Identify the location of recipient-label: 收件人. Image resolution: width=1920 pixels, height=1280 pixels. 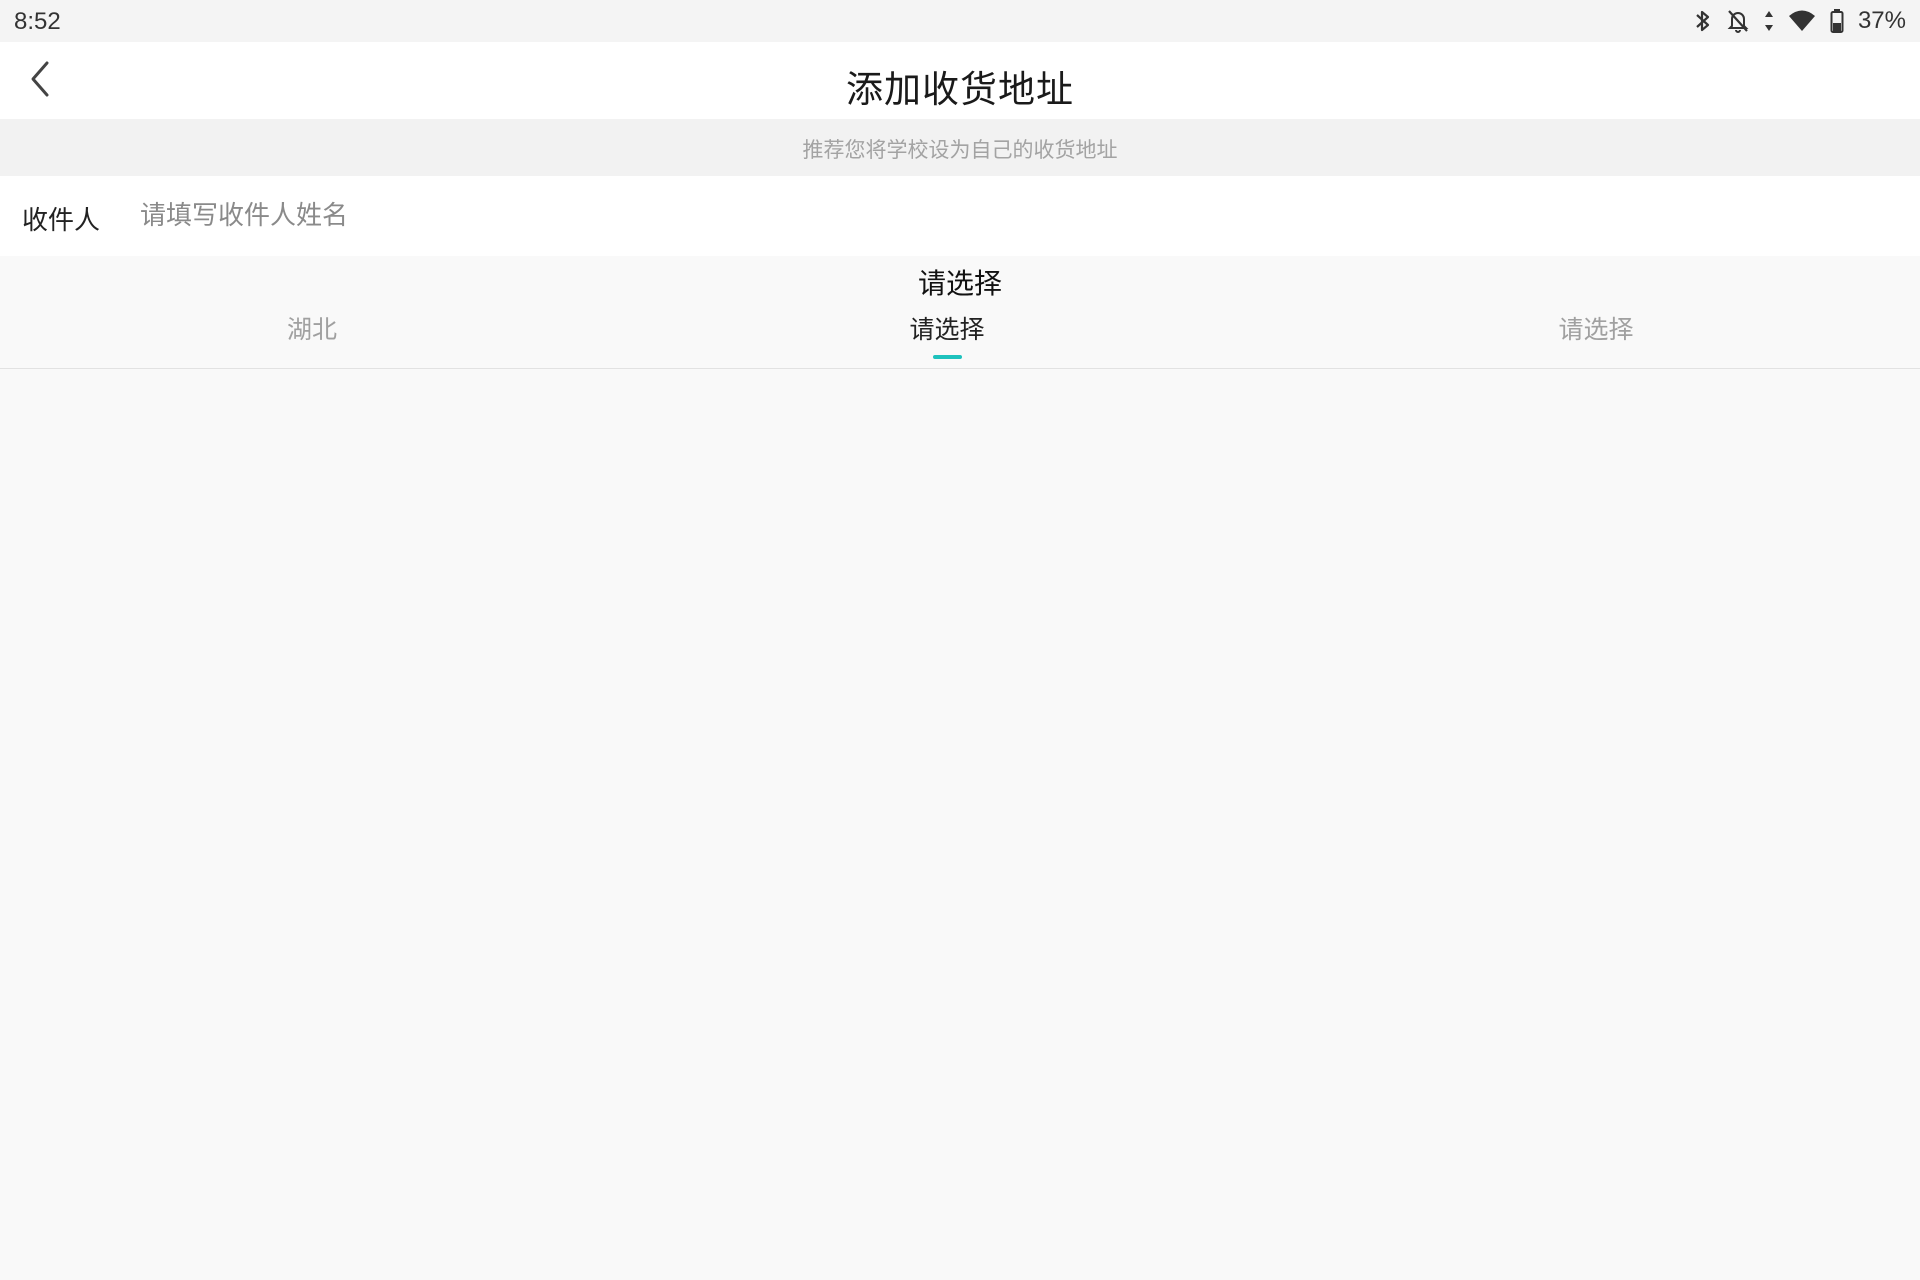
(61, 221).